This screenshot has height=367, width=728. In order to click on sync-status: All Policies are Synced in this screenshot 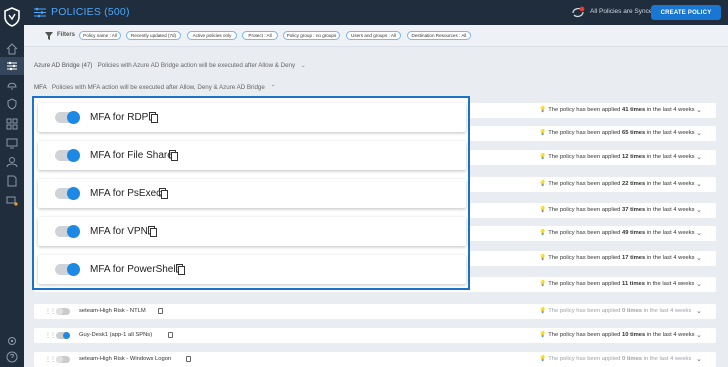, I will do `click(623, 11)`.